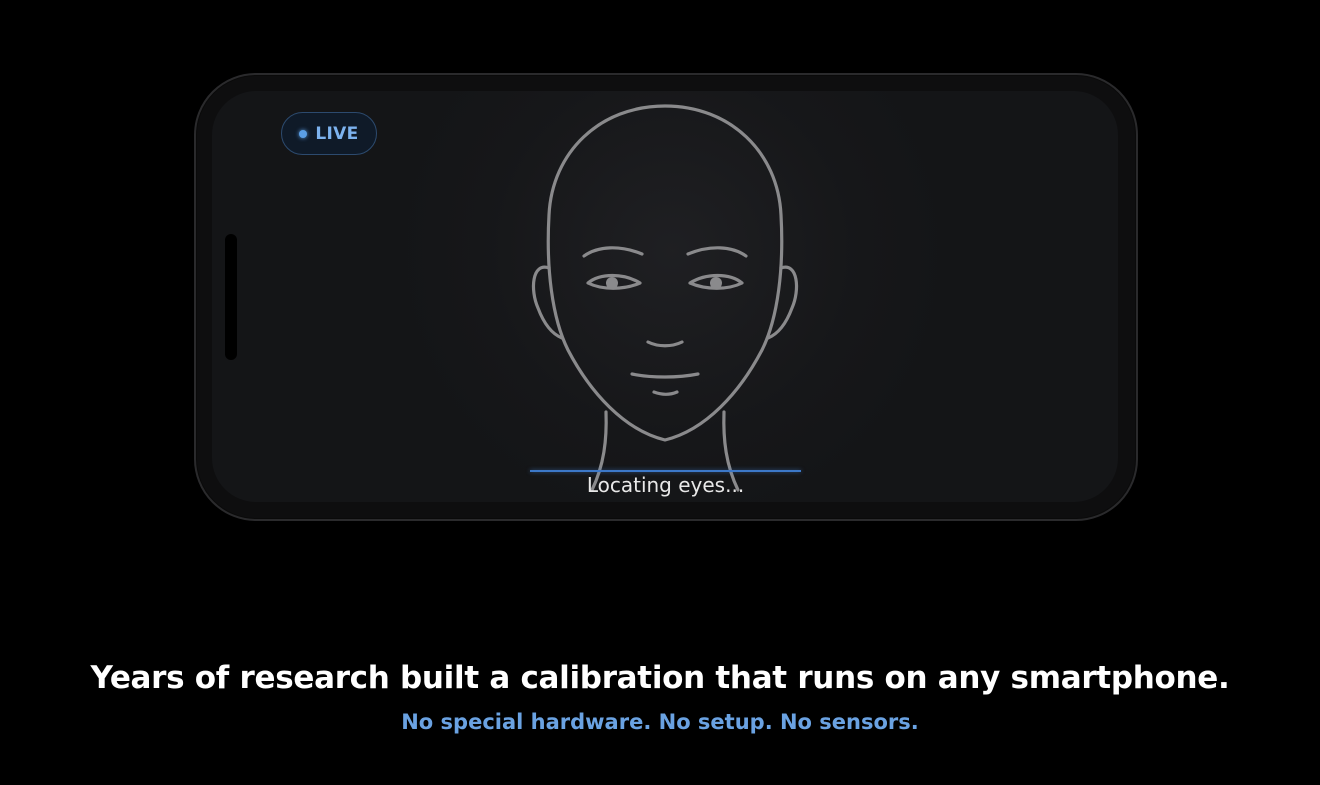 The height and width of the screenshot is (785, 1320). What do you see at coordinates (303, 133) in the screenshot?
I see `live-dot-icon` at bounding box center [303, 133].